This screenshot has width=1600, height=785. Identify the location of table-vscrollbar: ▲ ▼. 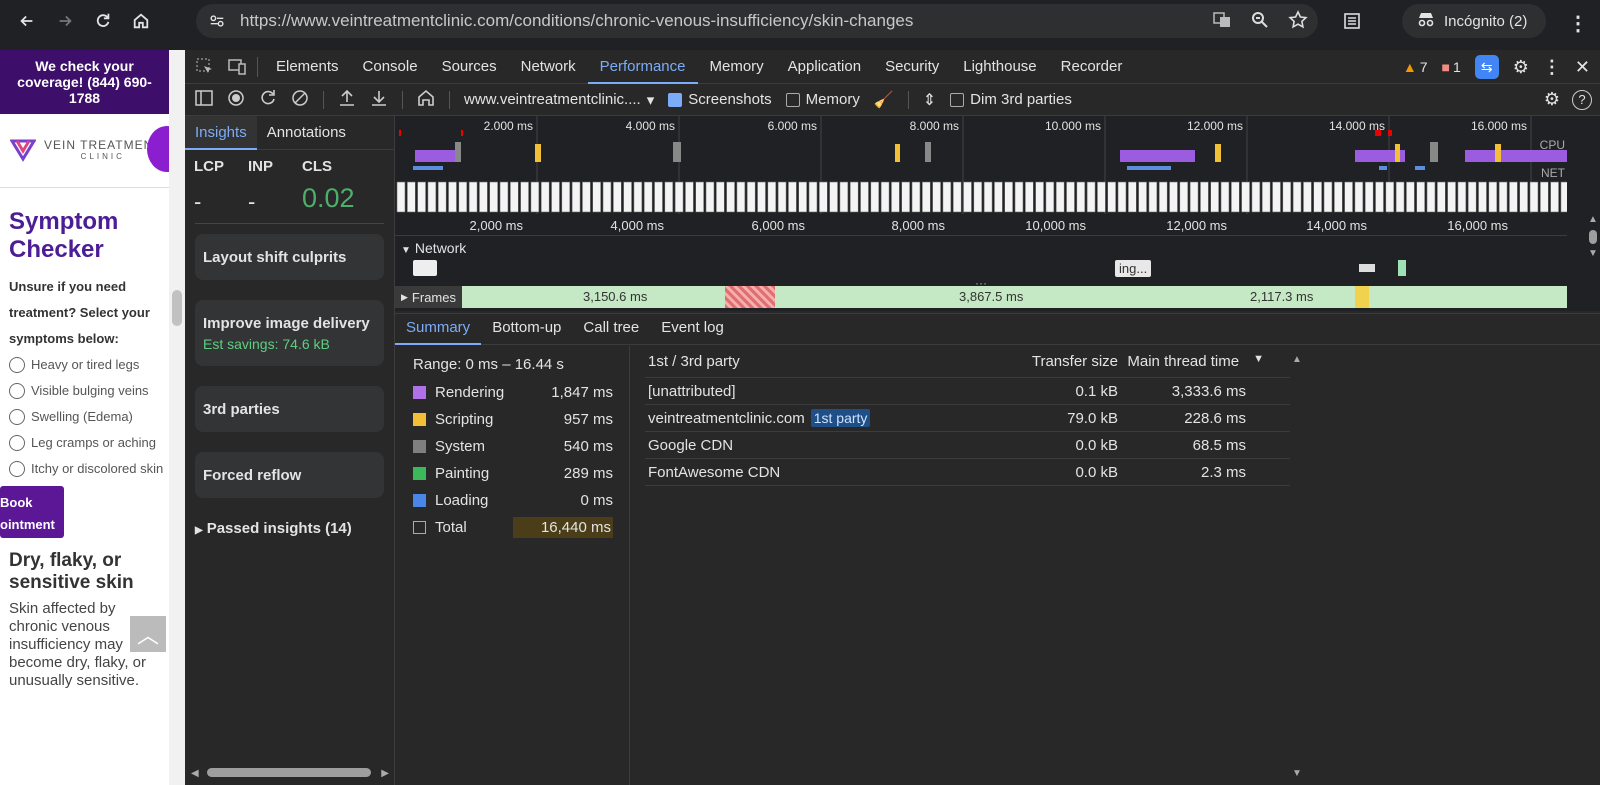
(1297, 565).